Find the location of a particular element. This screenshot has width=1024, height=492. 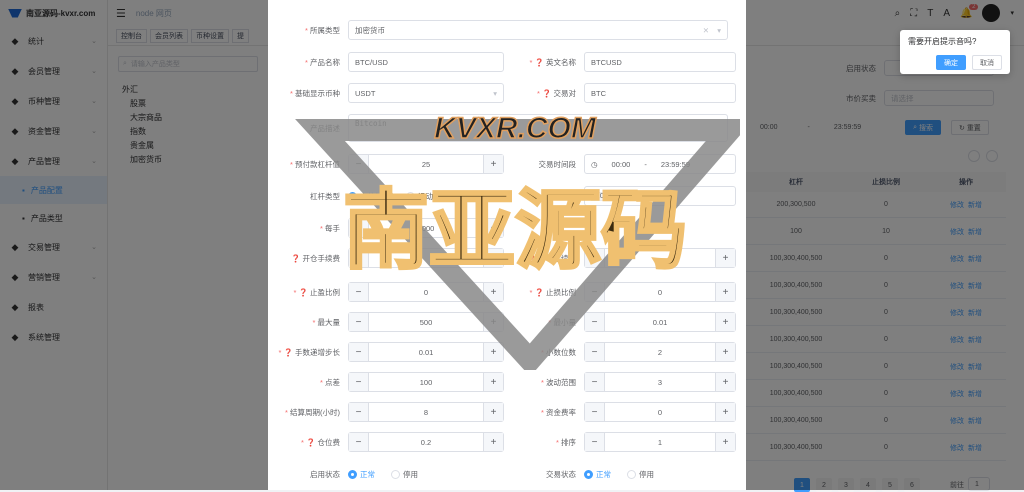

range-stepper: −3 + is located at coordinates (660, 382).